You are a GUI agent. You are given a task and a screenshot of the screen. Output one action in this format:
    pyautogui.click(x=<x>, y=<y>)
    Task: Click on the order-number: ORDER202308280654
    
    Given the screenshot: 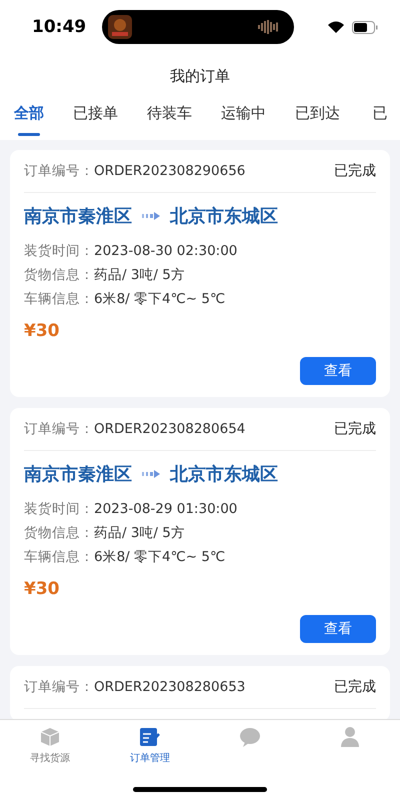 What is the action you would take?
    pyautogui.click(x=170, y=429)
    